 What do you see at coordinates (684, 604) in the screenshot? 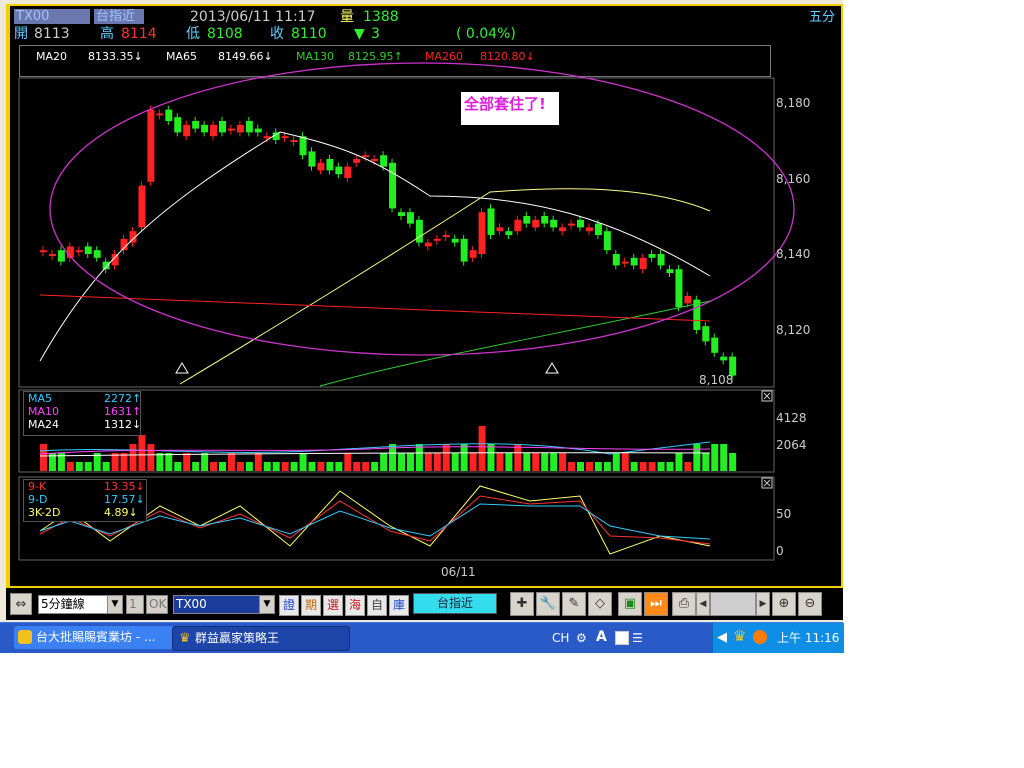
I see `print-icon: ⎙` at bounding box center [684, 604].